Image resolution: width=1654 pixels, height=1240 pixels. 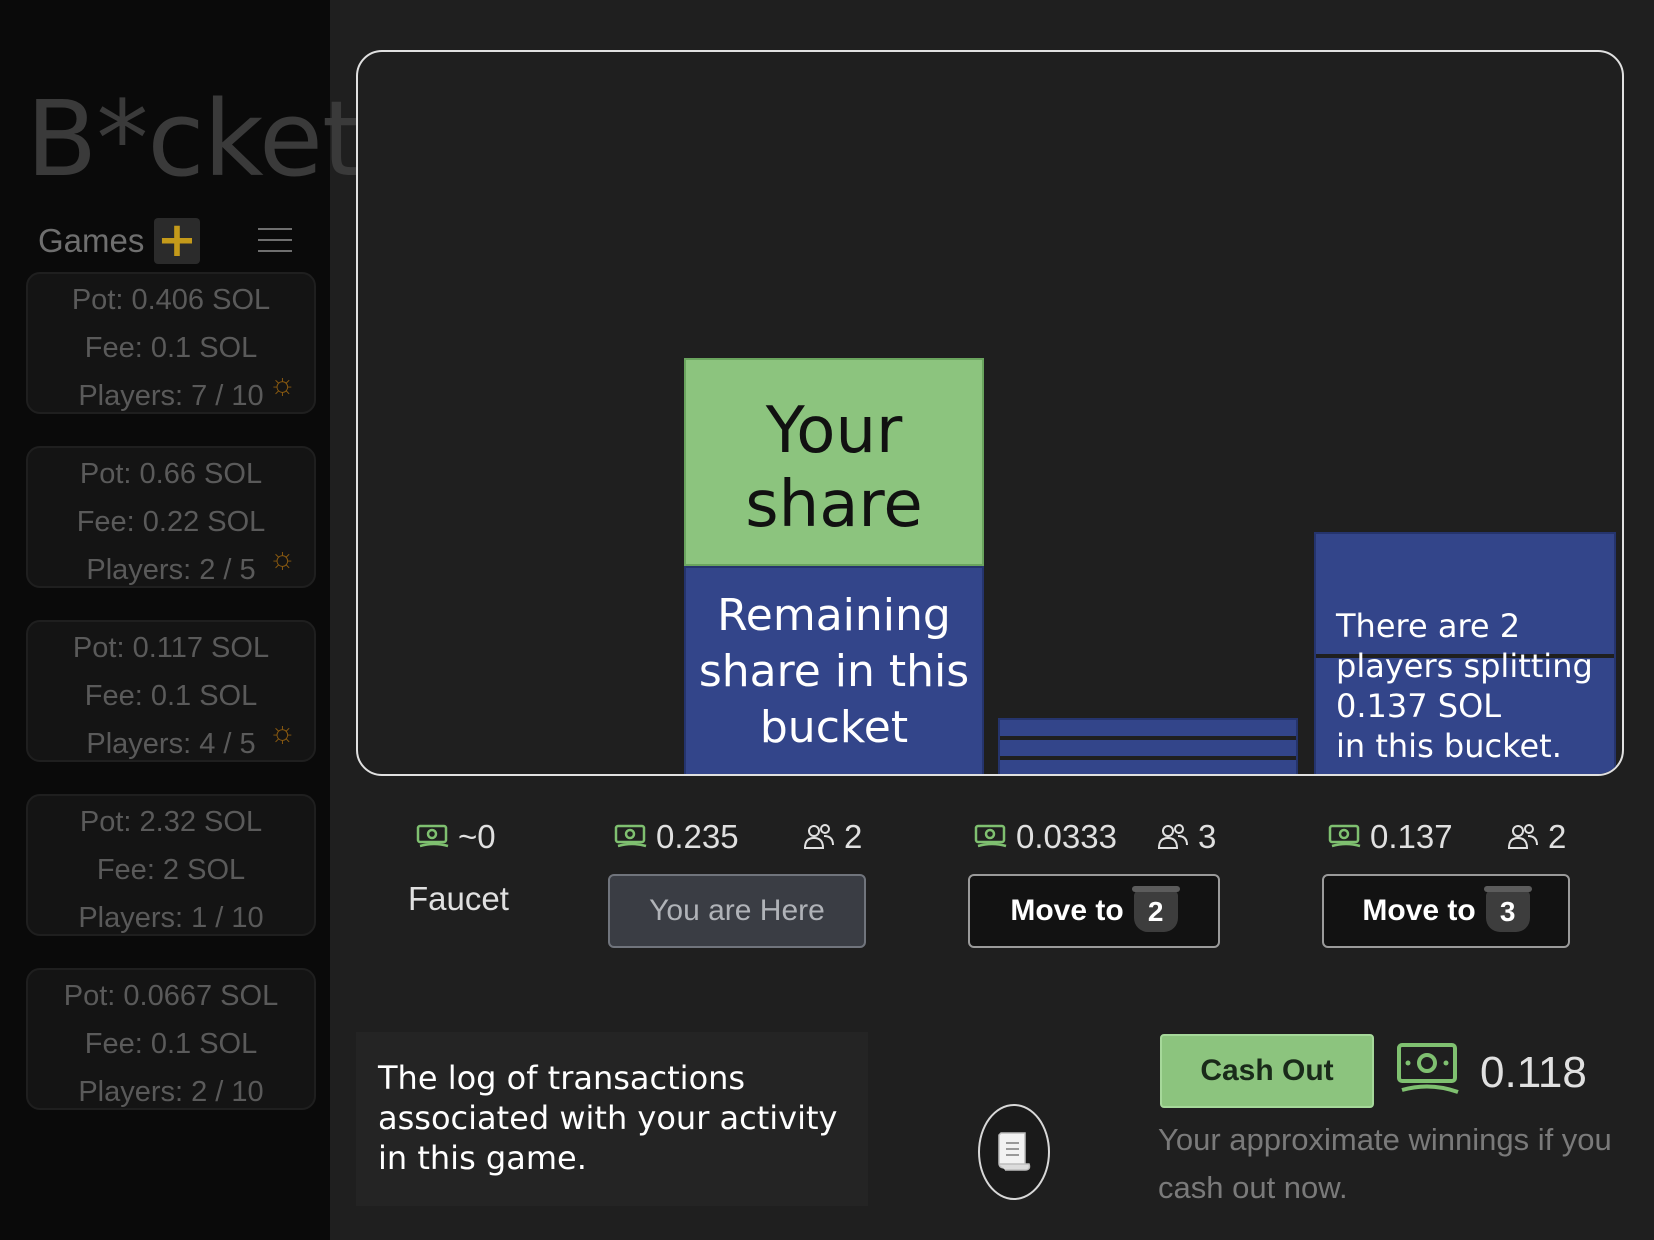 What do you see at coordinates (1533, 1072) in the screenshot?
I see `winnings-amount: 0.118` at bounding box center [1533, 1072].